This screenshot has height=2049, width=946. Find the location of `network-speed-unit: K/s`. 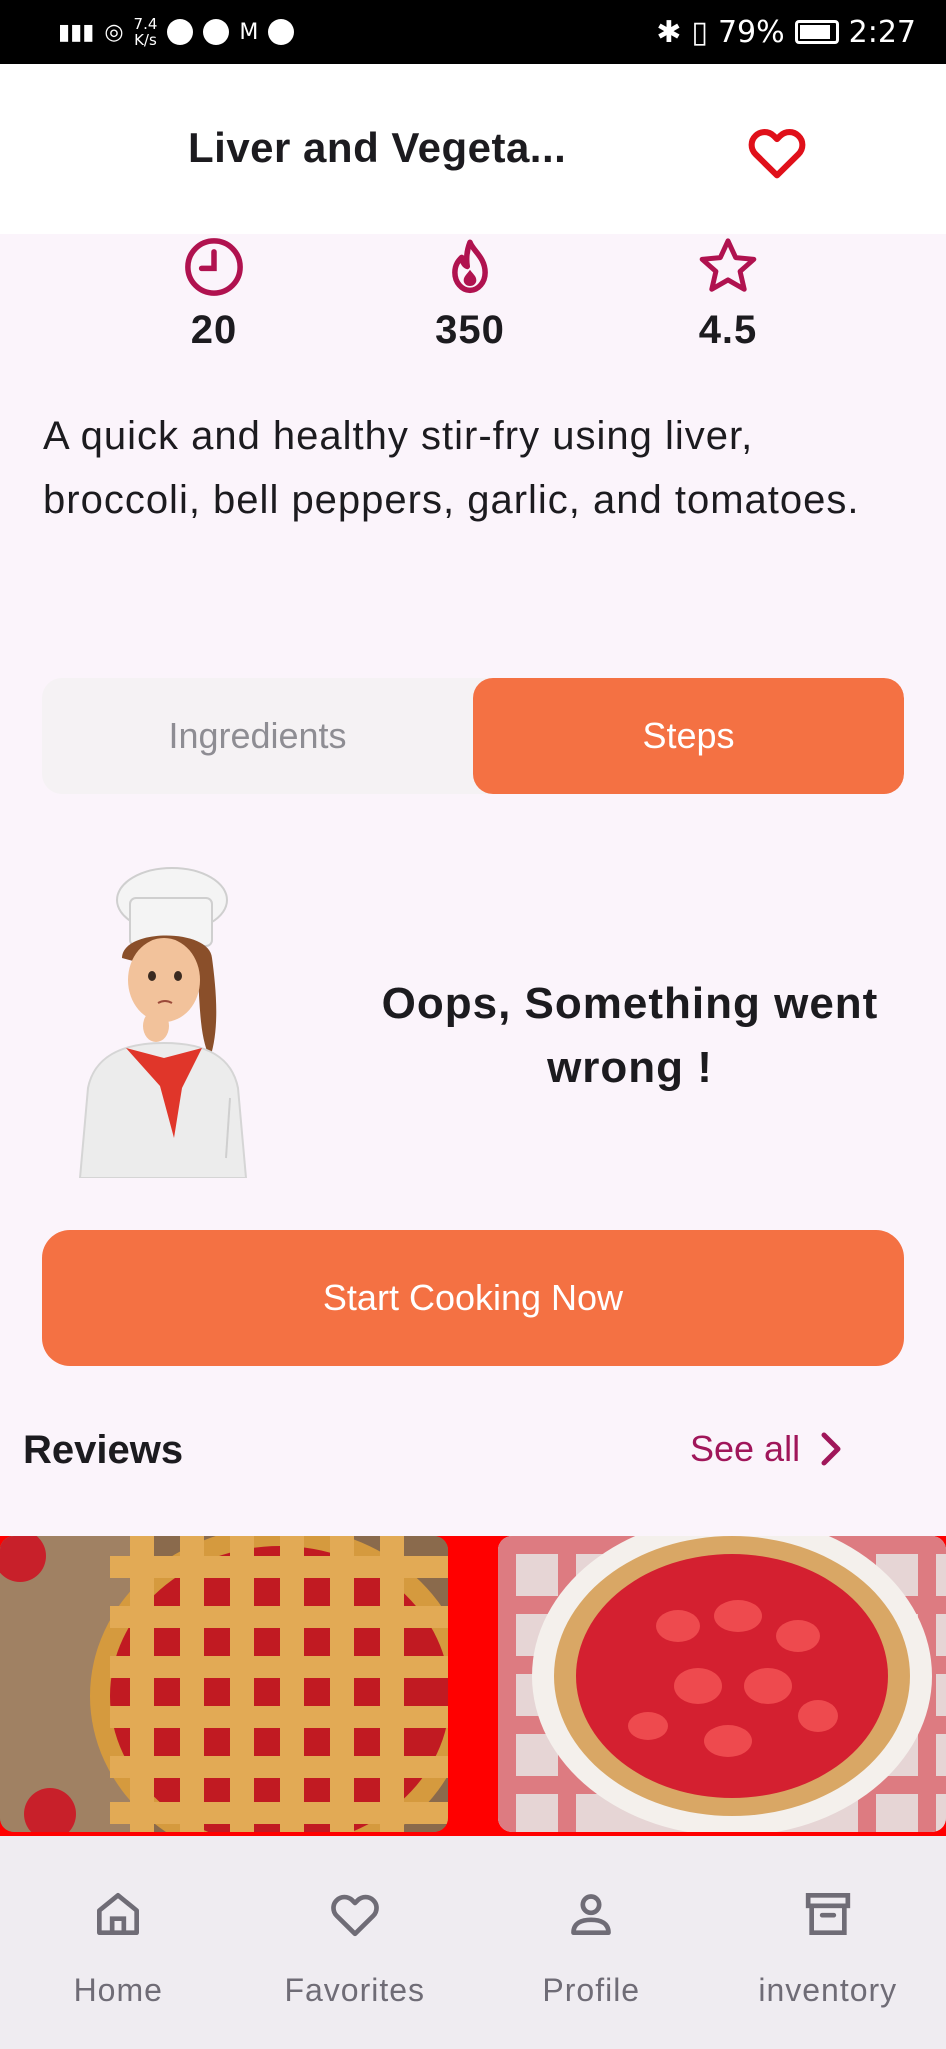

network-speed-unit: K/s is located at coordinates (145, 40).